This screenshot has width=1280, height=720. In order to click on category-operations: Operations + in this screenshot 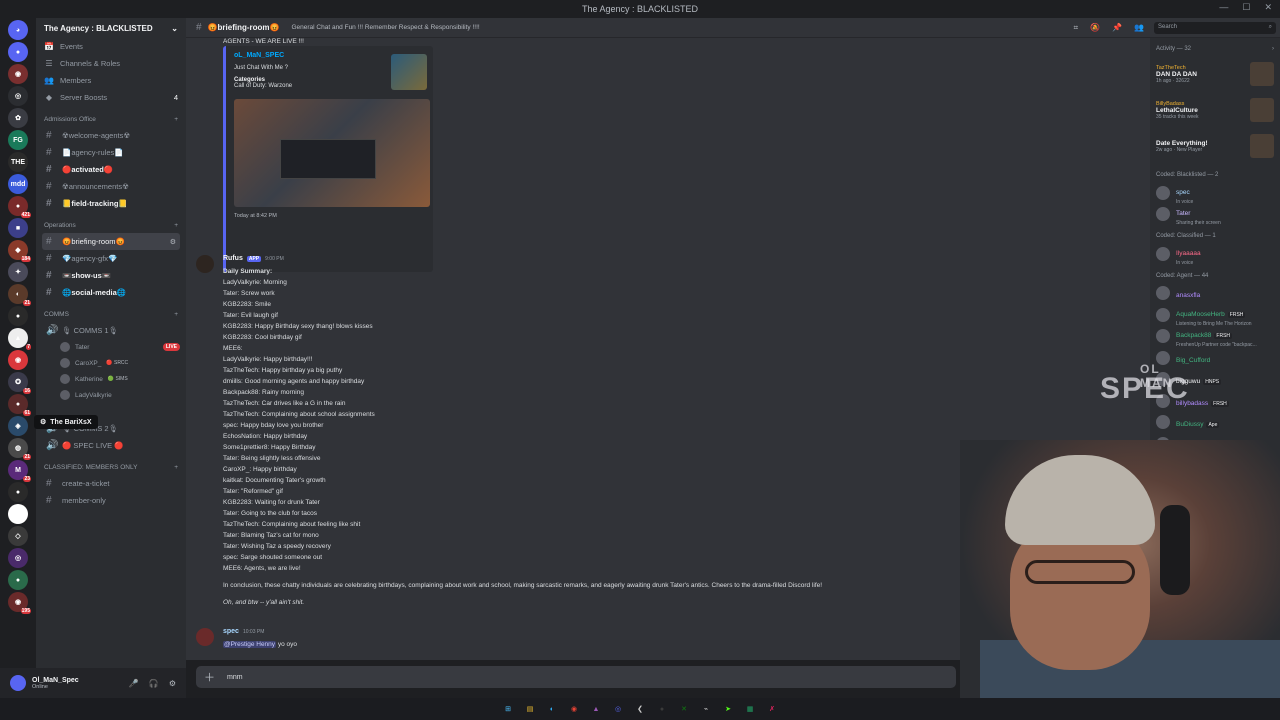, I will do `click(111, 225)`.